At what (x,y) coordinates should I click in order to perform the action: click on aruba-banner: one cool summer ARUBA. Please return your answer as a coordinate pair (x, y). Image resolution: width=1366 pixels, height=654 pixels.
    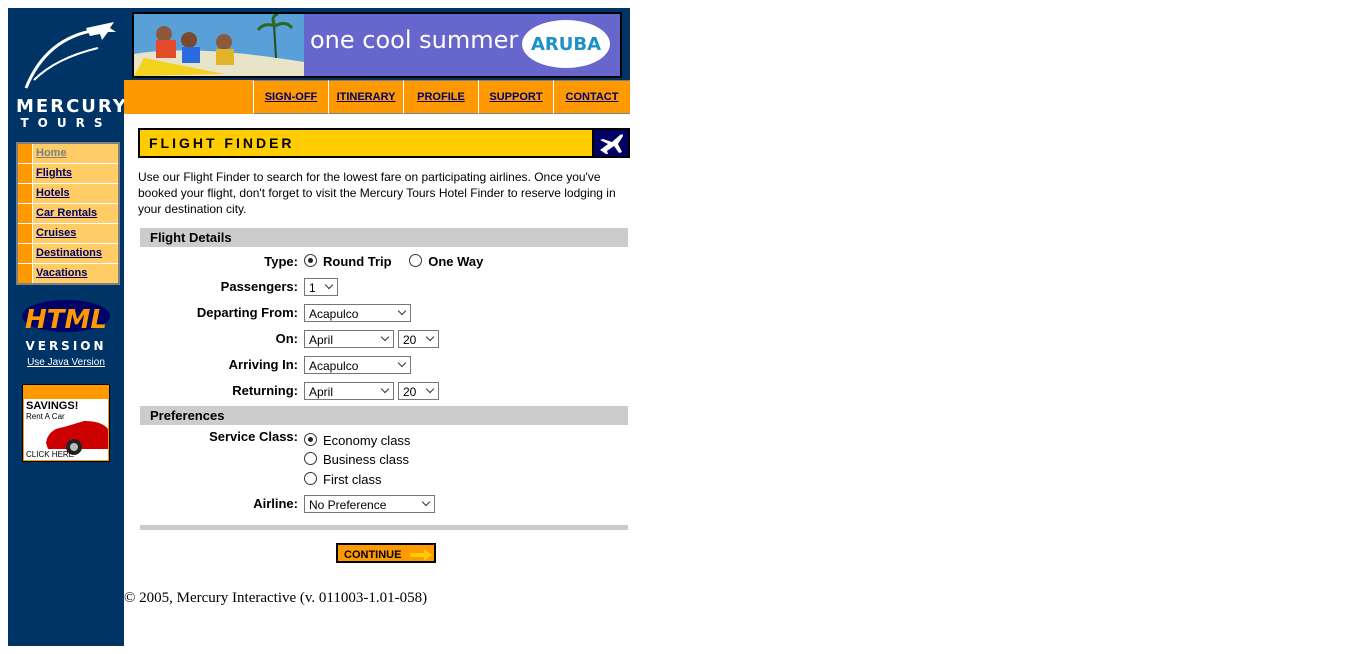
    Looking at the image, I should click on (377, 45).